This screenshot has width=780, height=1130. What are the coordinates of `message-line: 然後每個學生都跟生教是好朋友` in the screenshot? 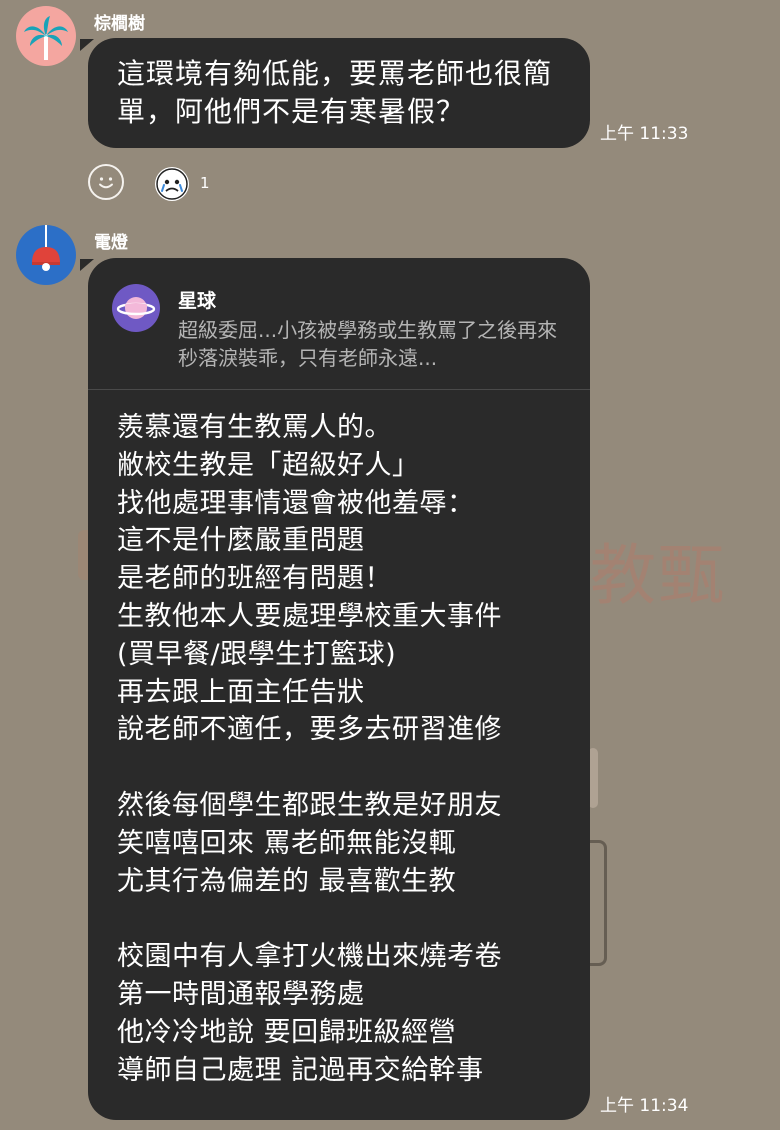 It's located at (309, 805).